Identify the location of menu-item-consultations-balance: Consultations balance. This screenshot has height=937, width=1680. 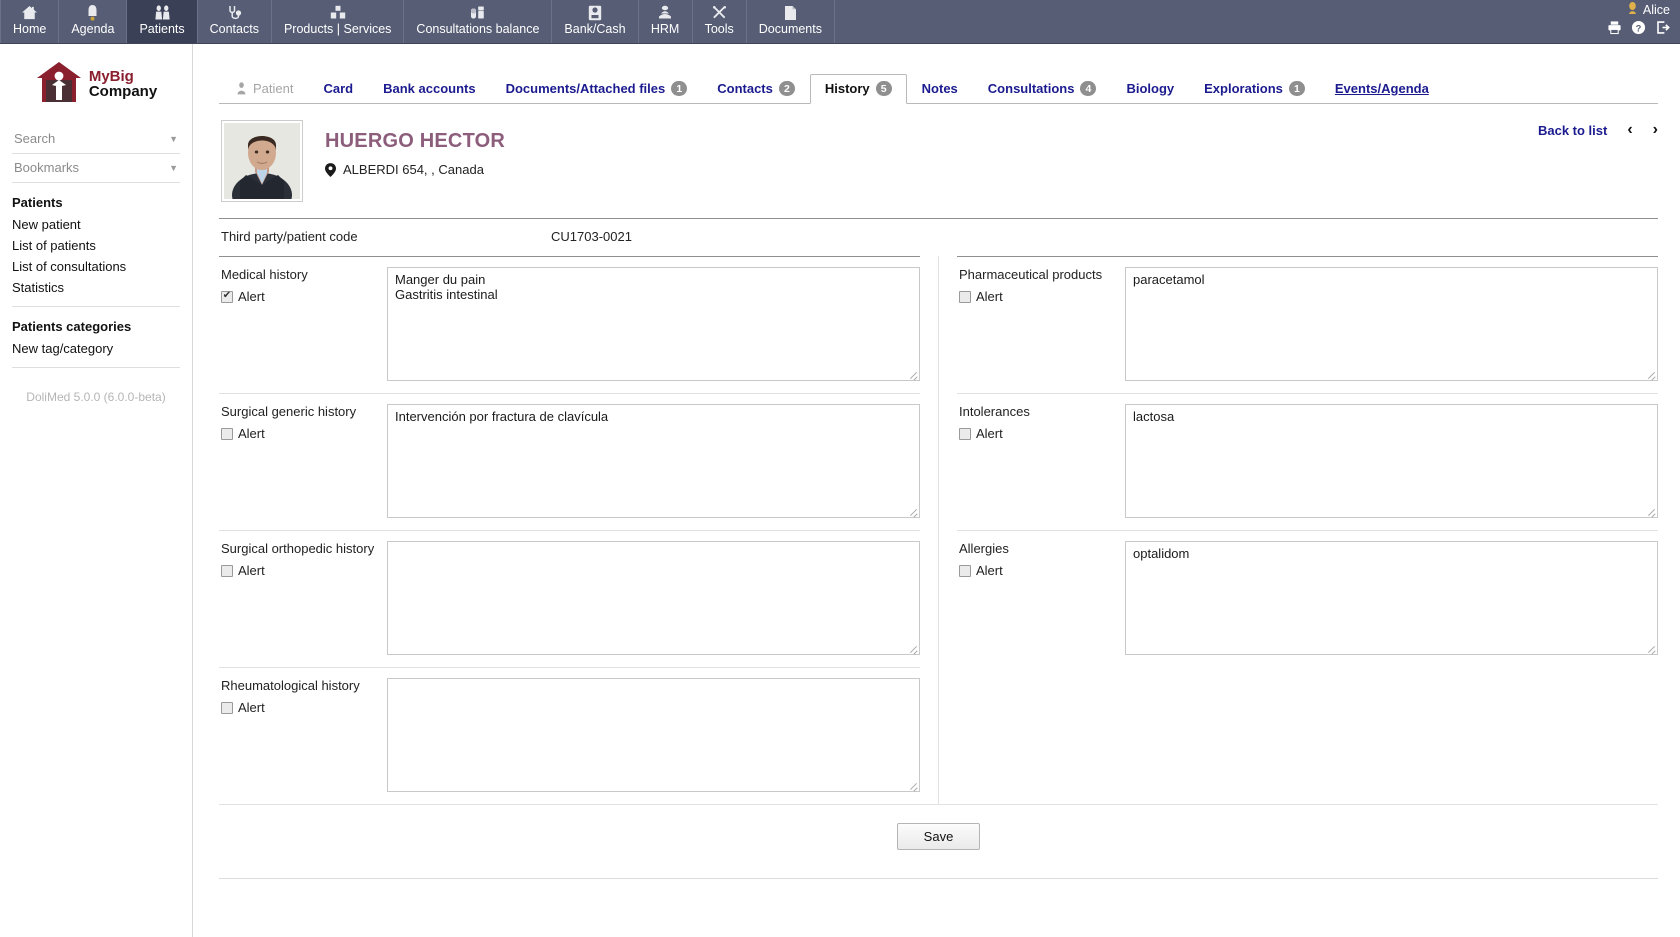
(478, 21).